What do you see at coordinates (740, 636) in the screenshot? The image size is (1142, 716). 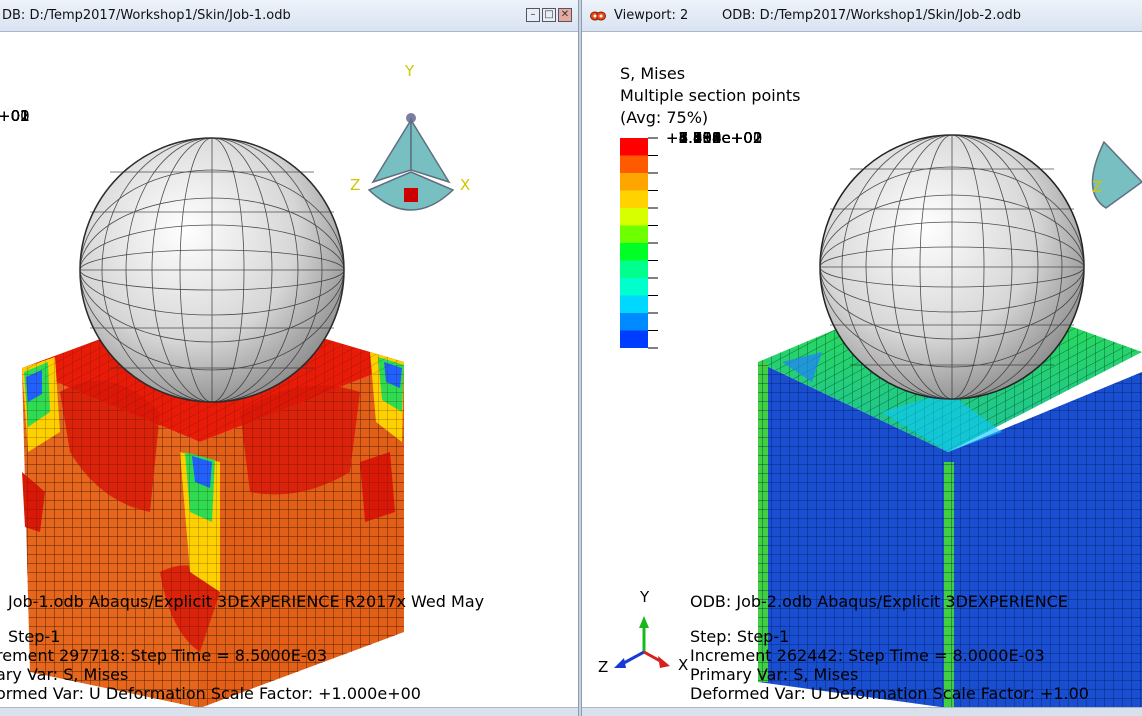 I see `step-info: Step: Step-1` at bounding box center [740, 636].